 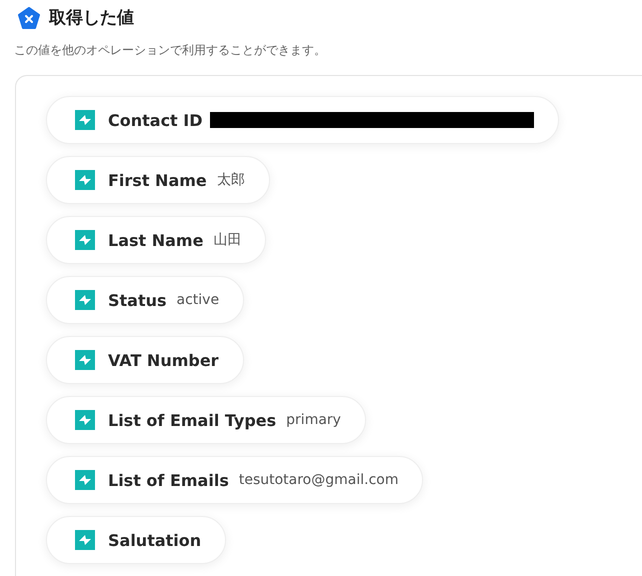 I want to click on section-description: この値を他のオペレーションで利用することができます。, so click(x=170, y=50).